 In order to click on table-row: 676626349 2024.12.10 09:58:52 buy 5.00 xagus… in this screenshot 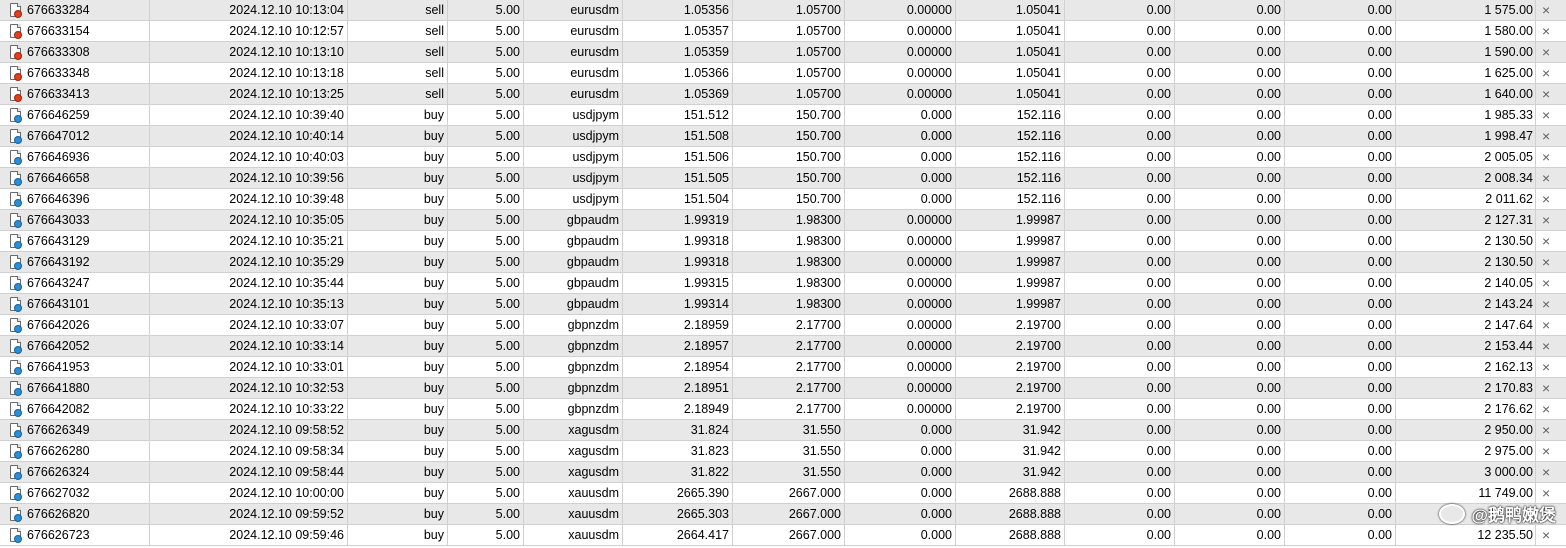, I will do `click(783, 430)`.